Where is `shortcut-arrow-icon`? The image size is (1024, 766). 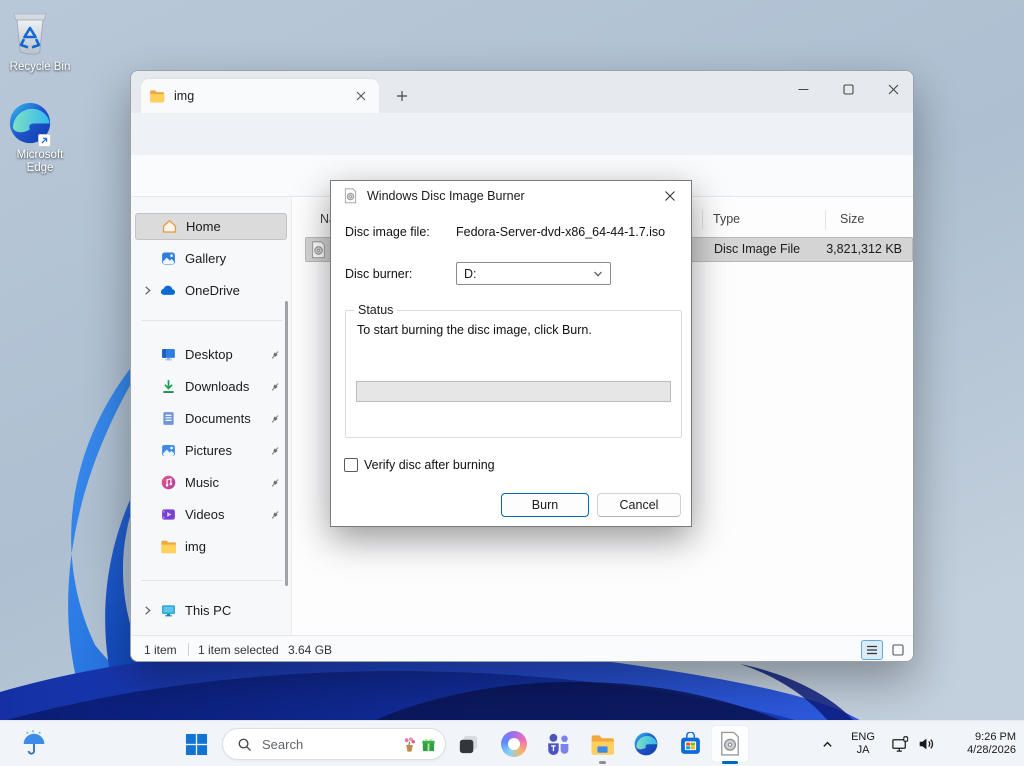 shortcut-arrow-icon is located at coordinates (44, 140).